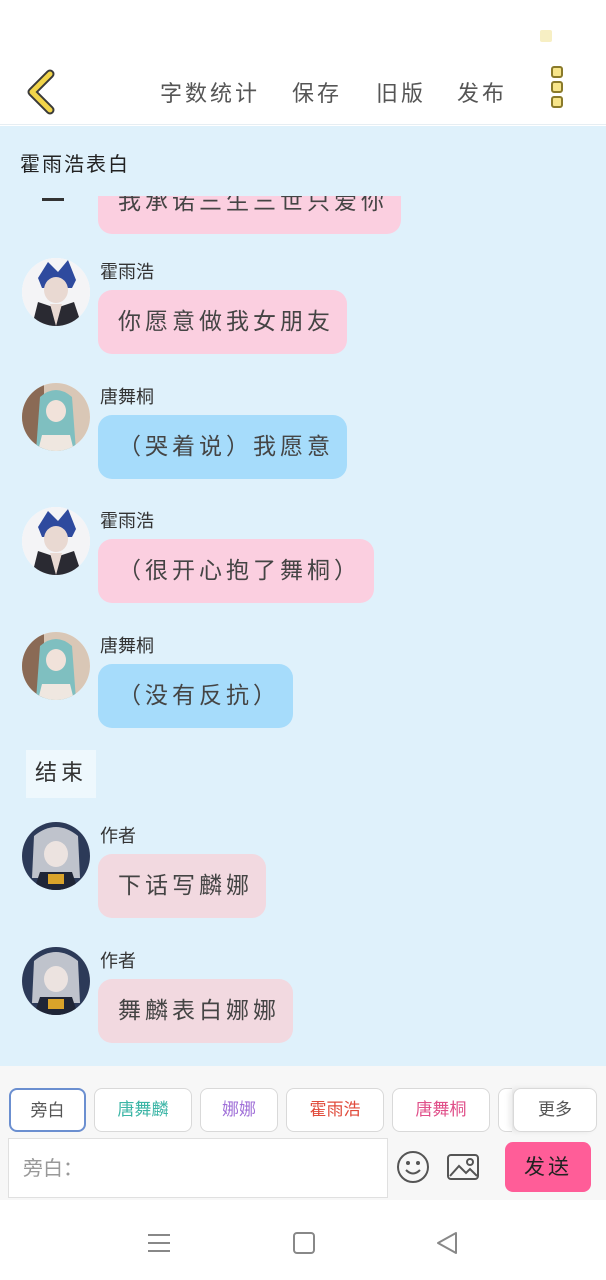  I want to click on image-icon, so click(463, 1167).